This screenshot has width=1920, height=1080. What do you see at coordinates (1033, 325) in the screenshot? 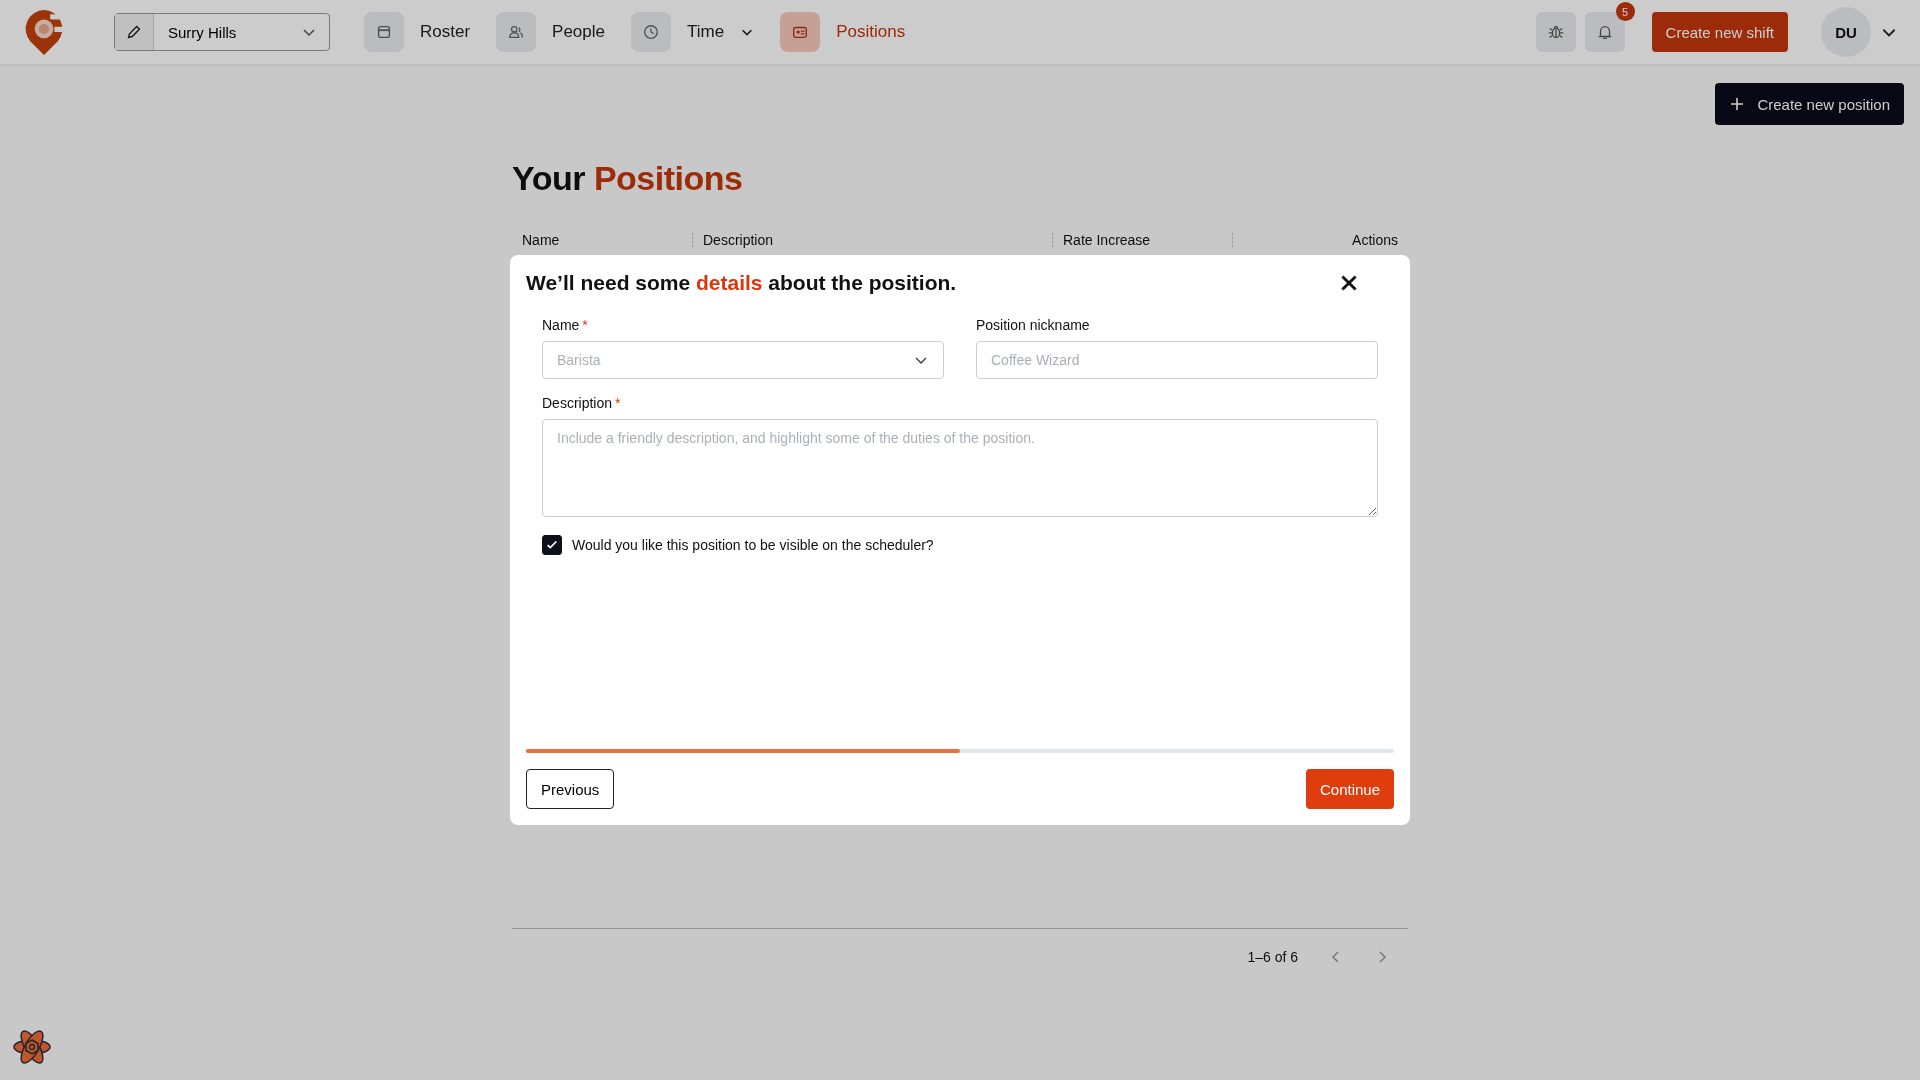
I see `field-label: Position nickname` at bounding box center [1033, 325].